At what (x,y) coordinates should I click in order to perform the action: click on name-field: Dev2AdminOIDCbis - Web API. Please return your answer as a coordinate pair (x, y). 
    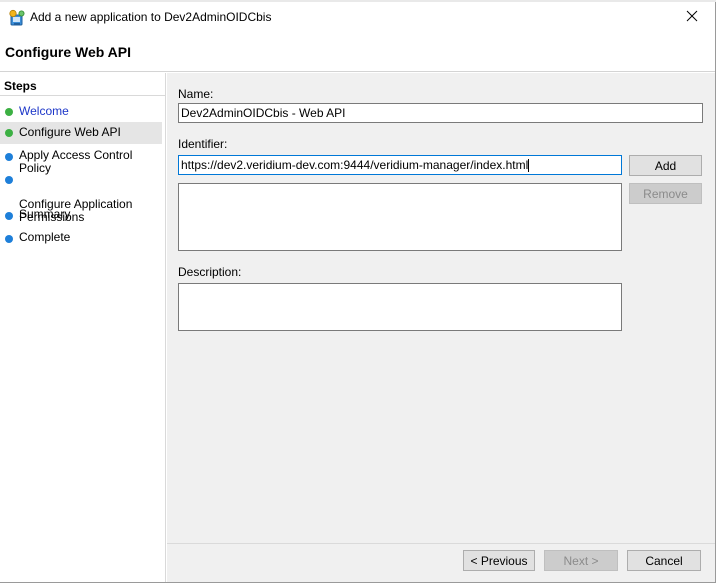
    Looking at the image, I should click on (440, 113).